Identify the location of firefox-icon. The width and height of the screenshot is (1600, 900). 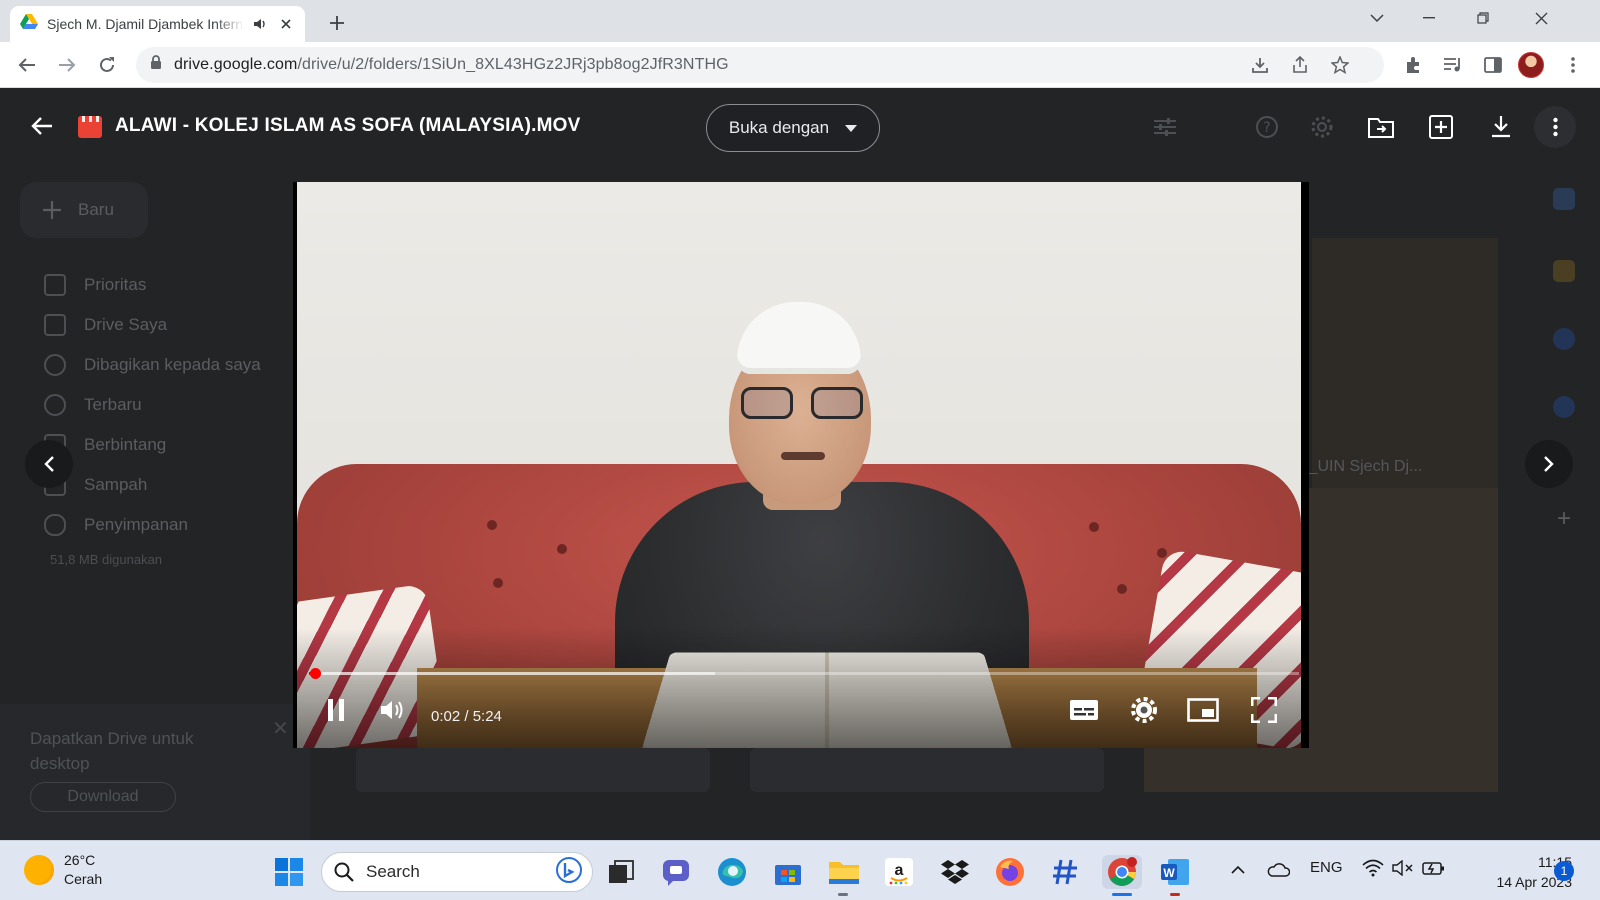
(1010, 872).